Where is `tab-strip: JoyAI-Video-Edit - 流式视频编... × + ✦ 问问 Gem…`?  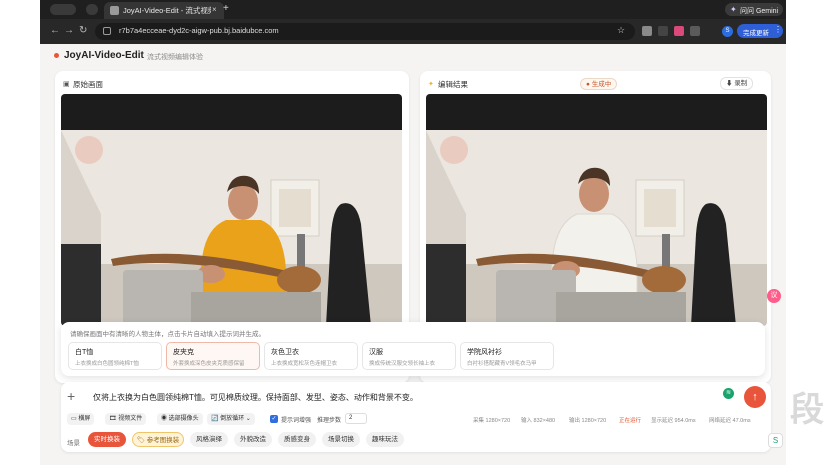 tab-strip: JoyAI-Video-Edit - 流式视频编... × + ✦ 问问 Gem… is located at coordinates (413, 9).